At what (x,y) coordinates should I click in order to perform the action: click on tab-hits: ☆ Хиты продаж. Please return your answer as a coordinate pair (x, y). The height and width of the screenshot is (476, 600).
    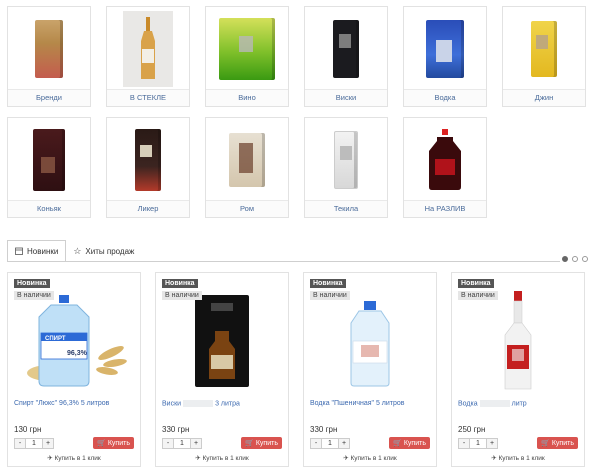
    Looking at the image, I should click on (103, 251).